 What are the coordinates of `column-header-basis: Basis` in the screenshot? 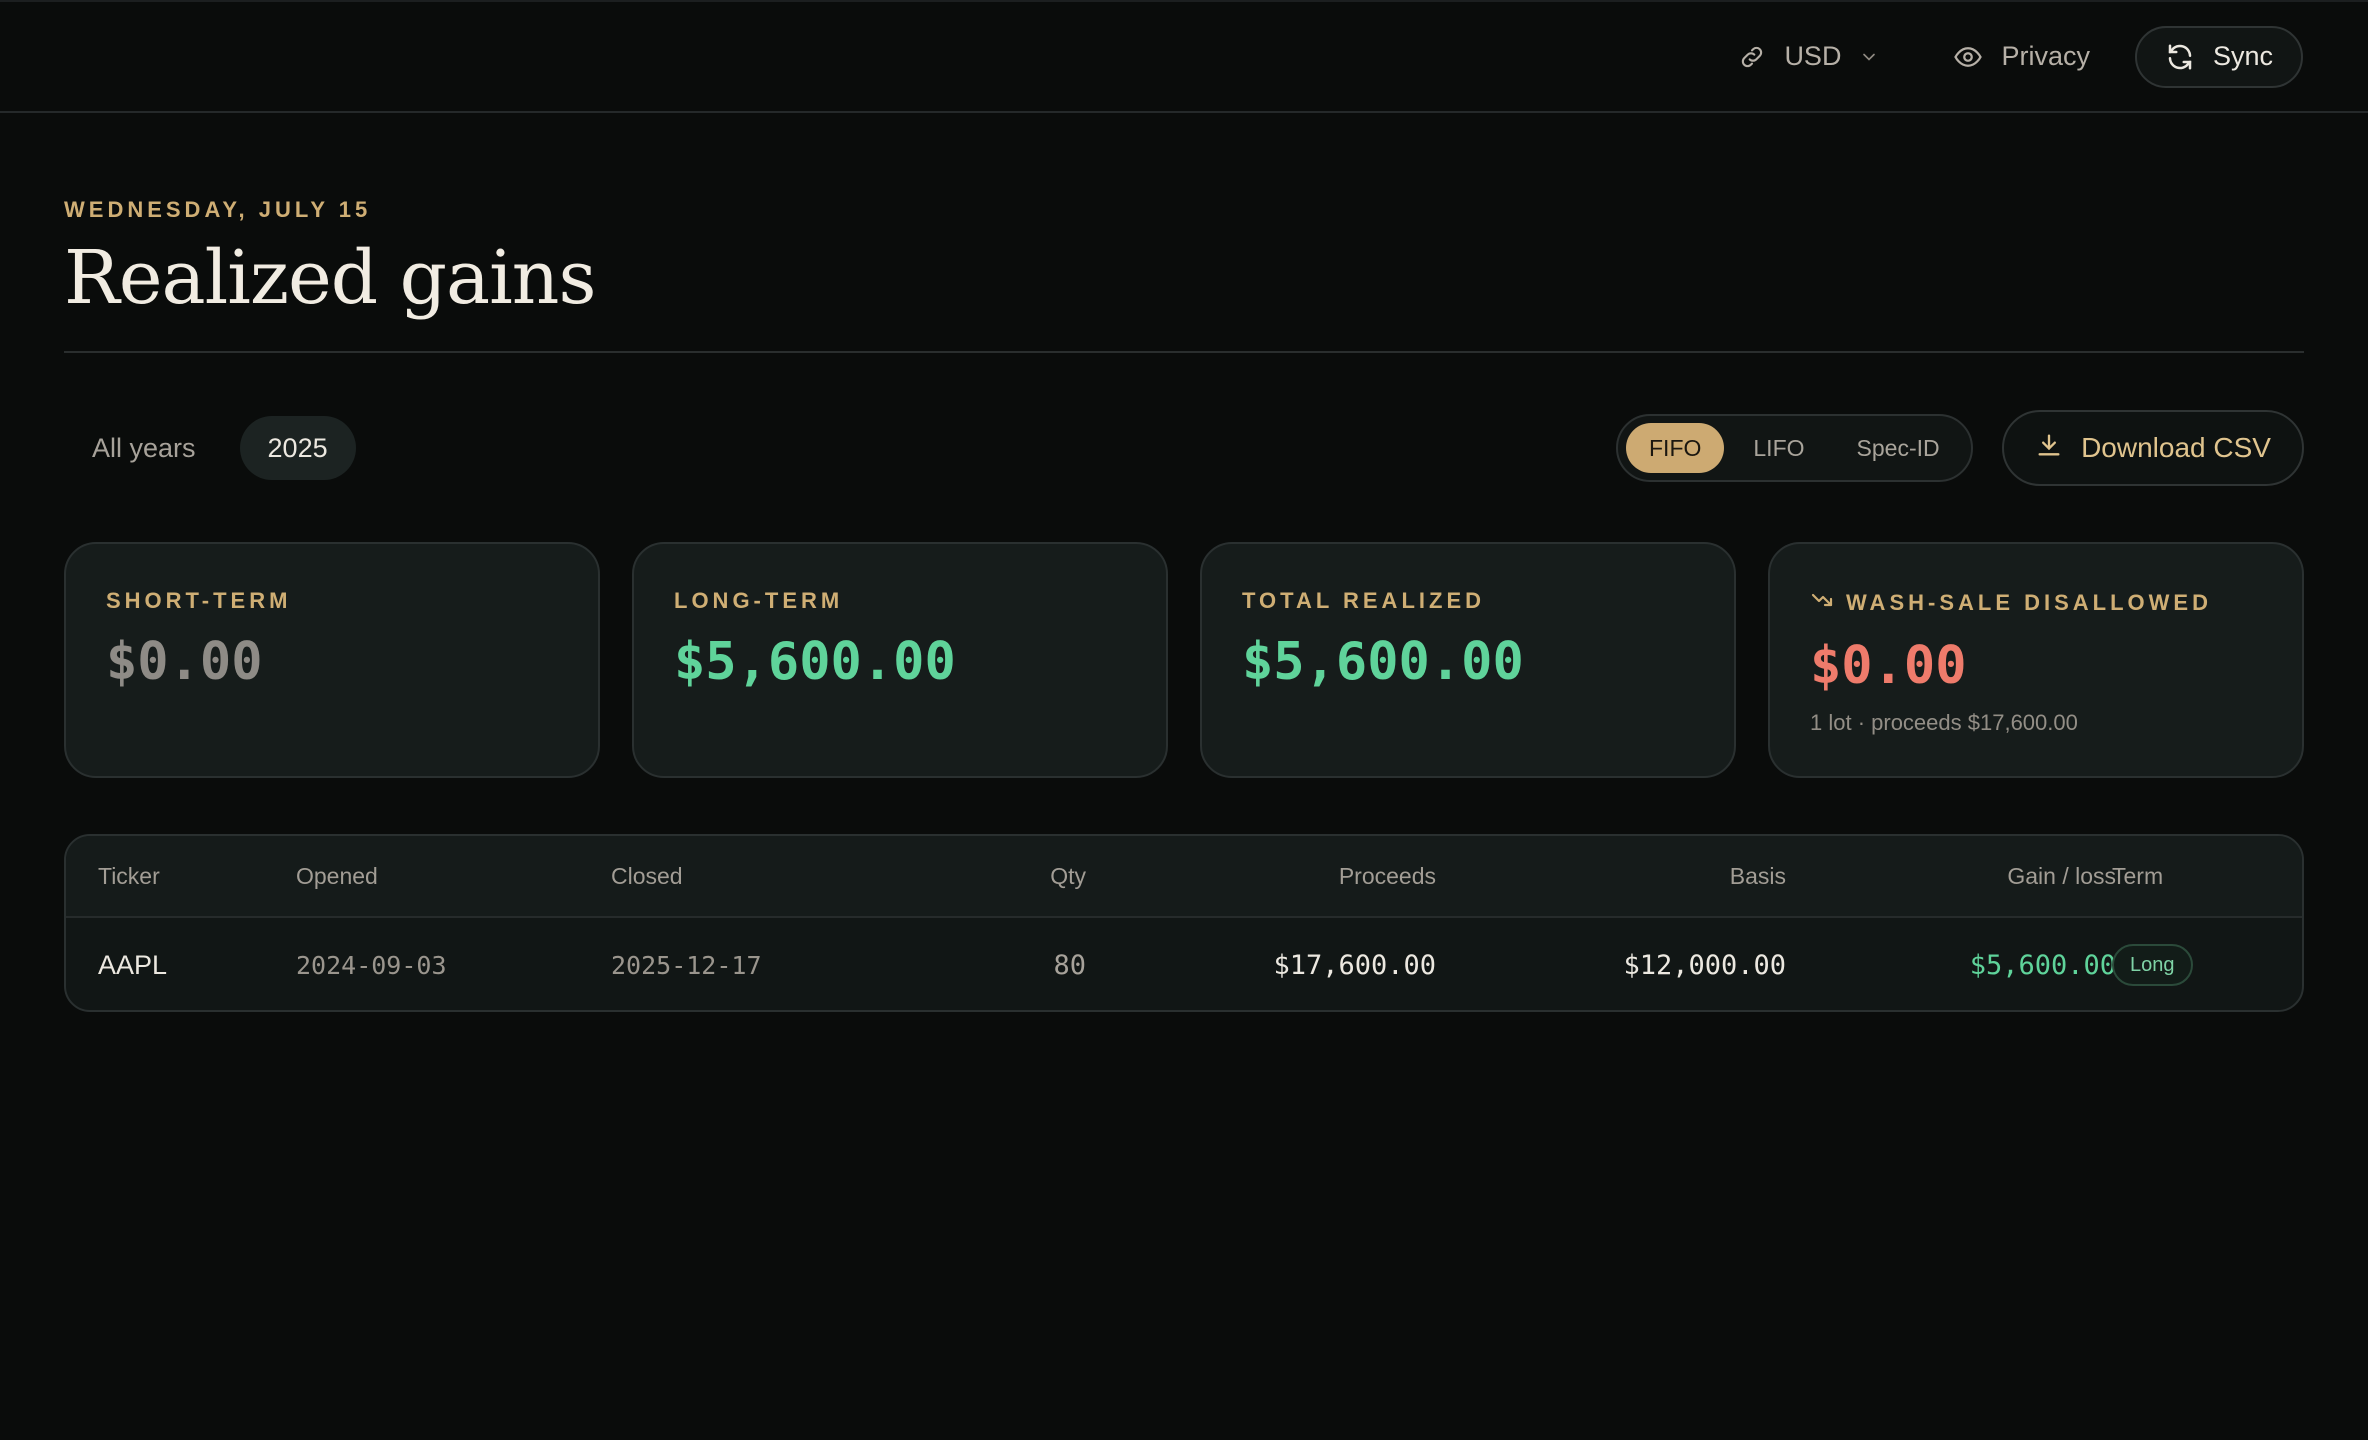 It's located at (1686, 876).